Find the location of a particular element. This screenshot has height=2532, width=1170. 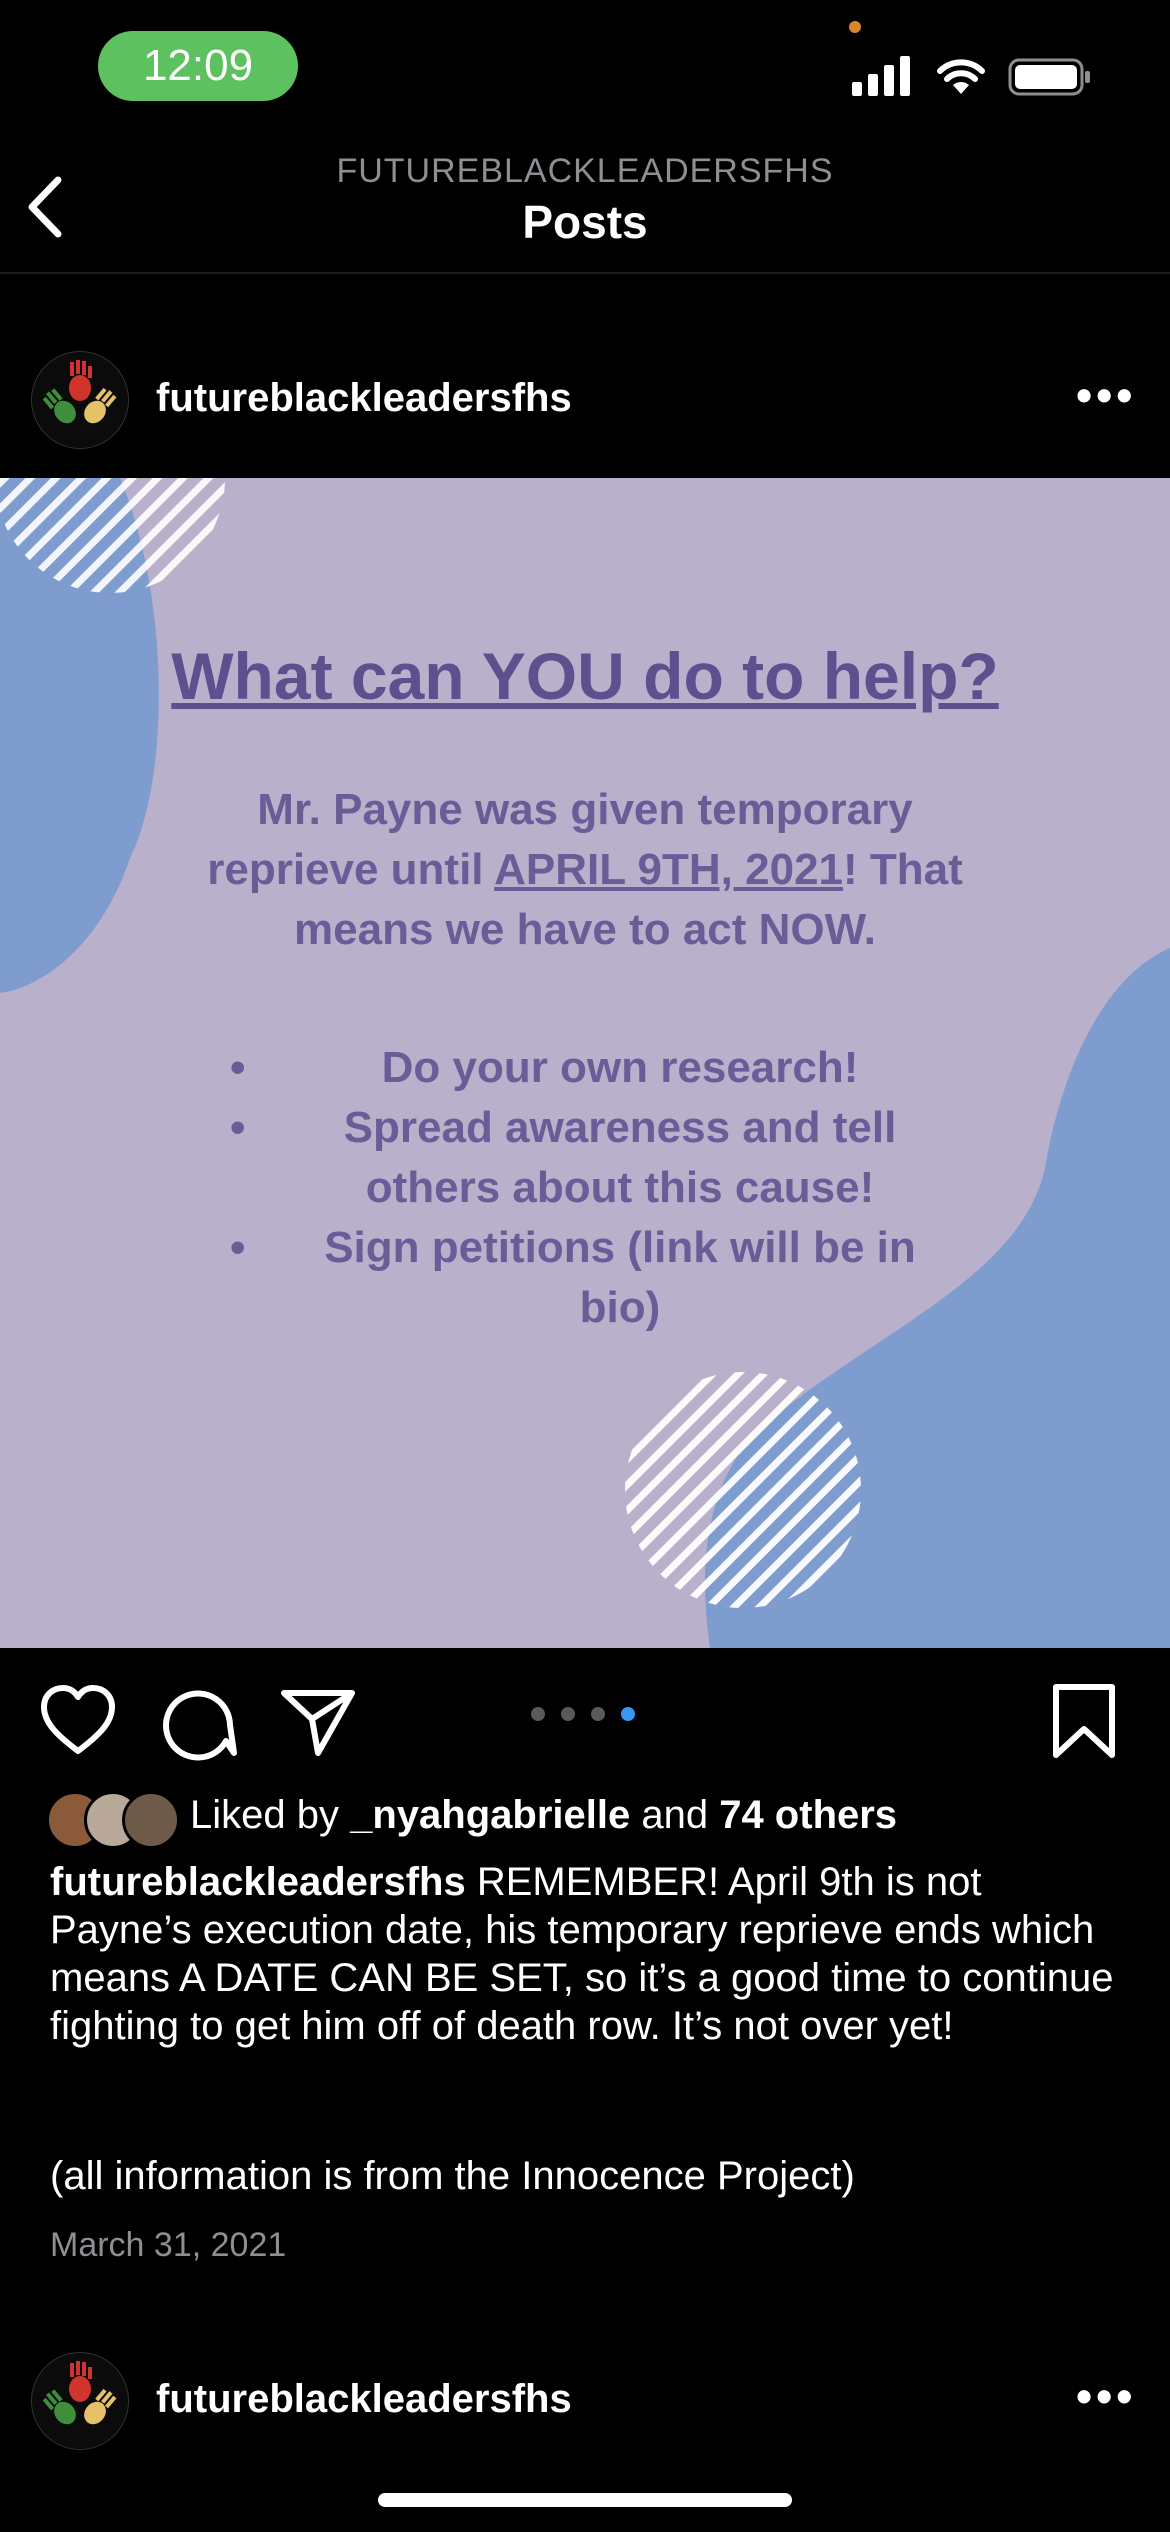

likes-first-user: _nyahgabrielle is located at coordinates (490, 1815).